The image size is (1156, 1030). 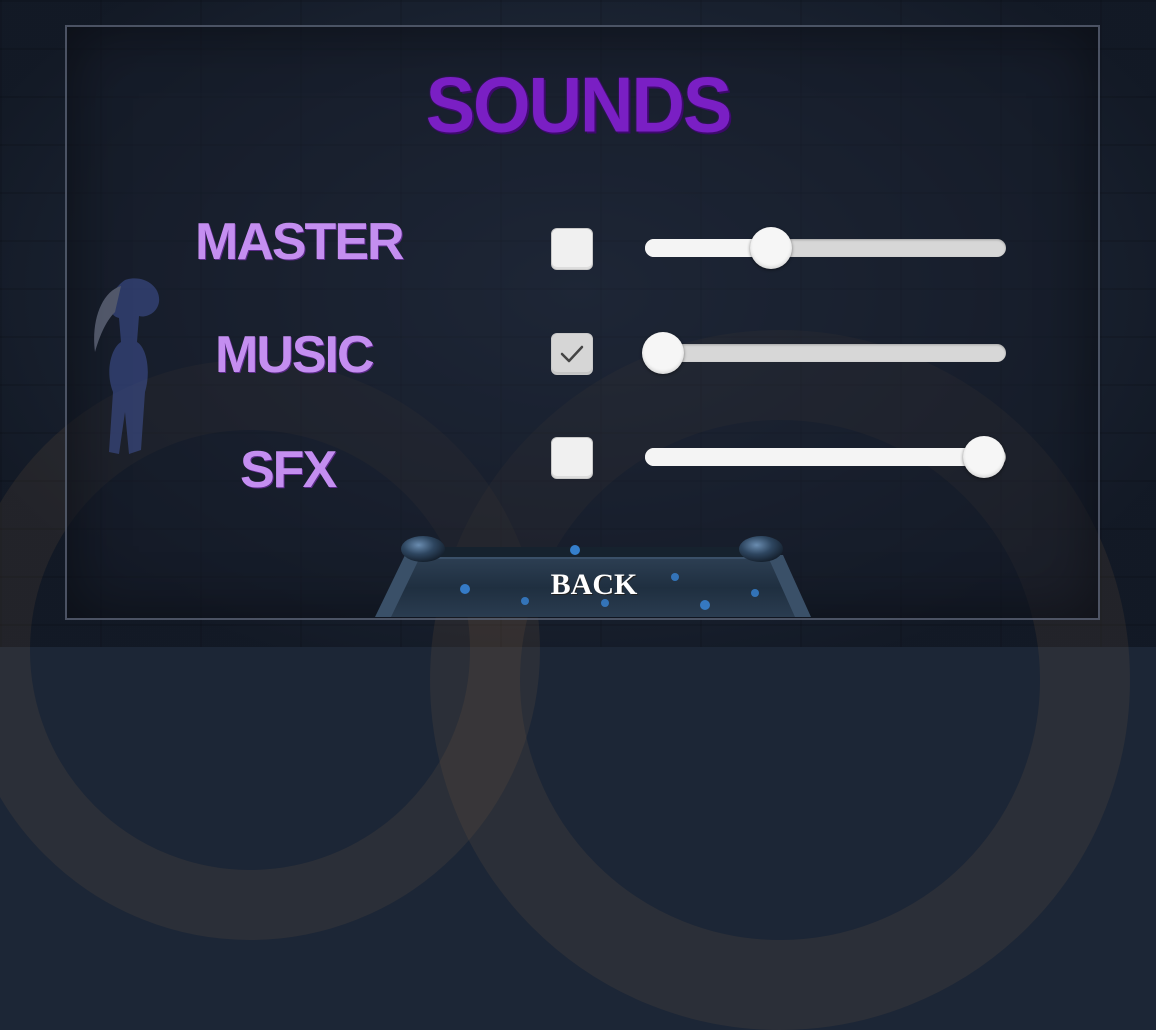 I want to click on master-label: MASTER, so click(x=300, y=242).